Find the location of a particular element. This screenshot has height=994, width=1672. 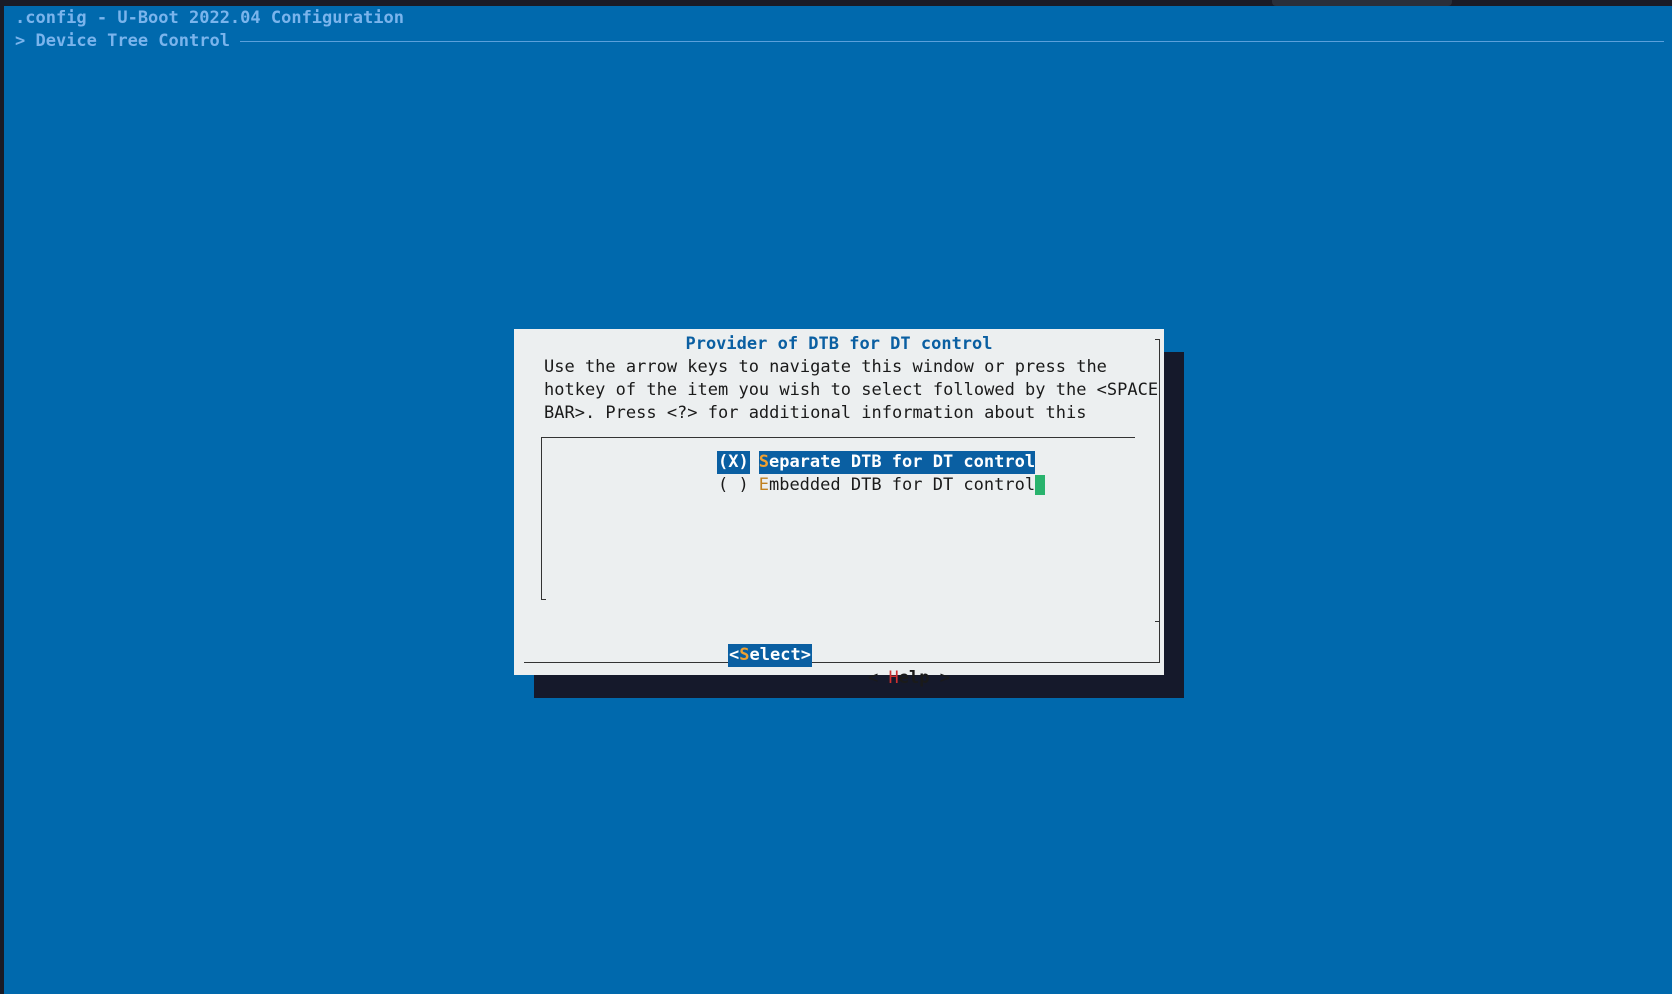

help-button: < Help > is located at coordinates (909, 678).